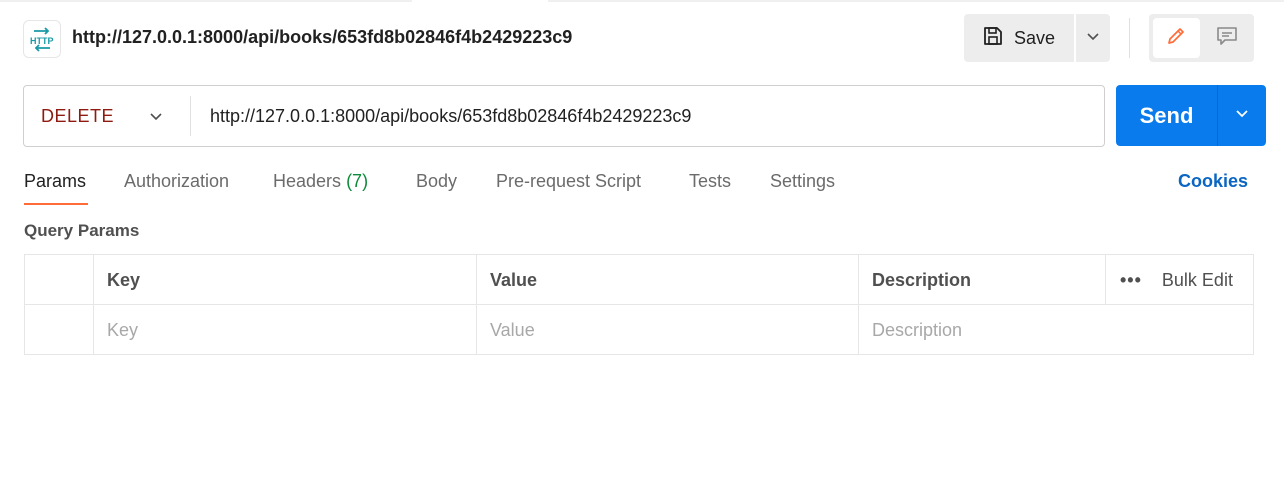  I want to click on save-options-button, so click(1092, 38).